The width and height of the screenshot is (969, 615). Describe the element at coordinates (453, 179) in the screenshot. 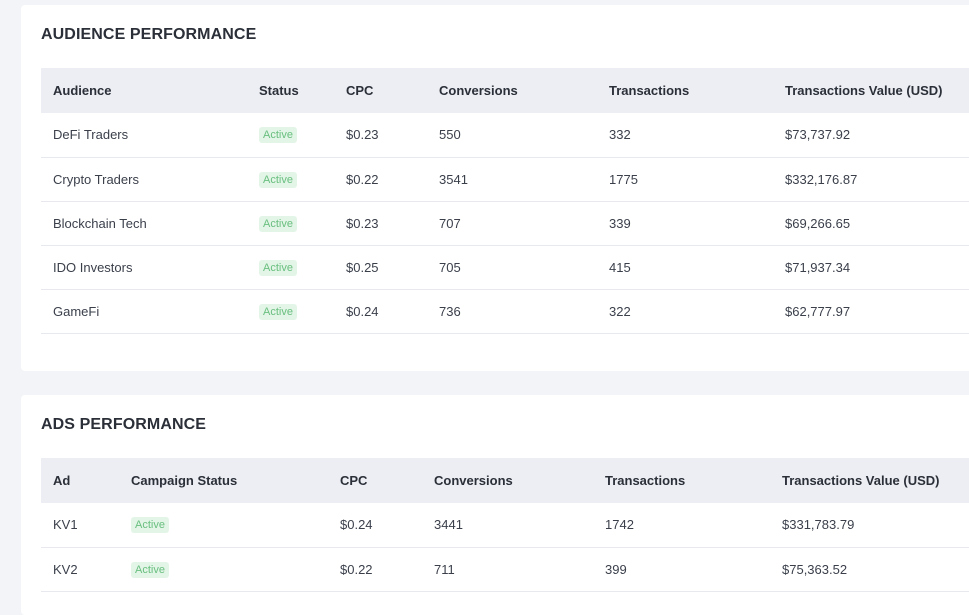

I see `conversions-value: 3541` at that location.